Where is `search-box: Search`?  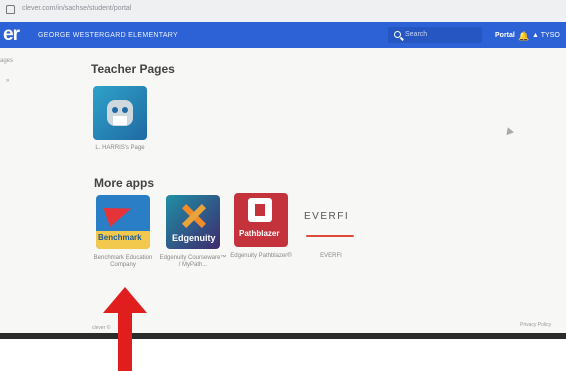 search-box: Search is located at coordinates (435, 35).